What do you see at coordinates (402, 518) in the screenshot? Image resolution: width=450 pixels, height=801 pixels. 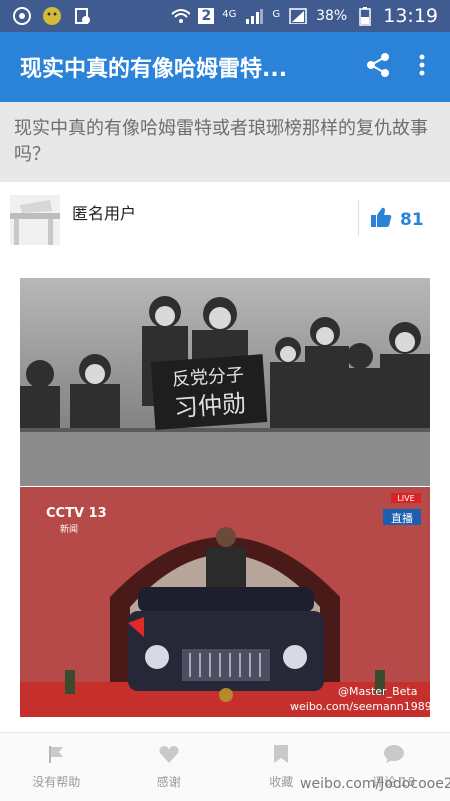 I see `live-badge: 直播` at bounding box center [402, 518].